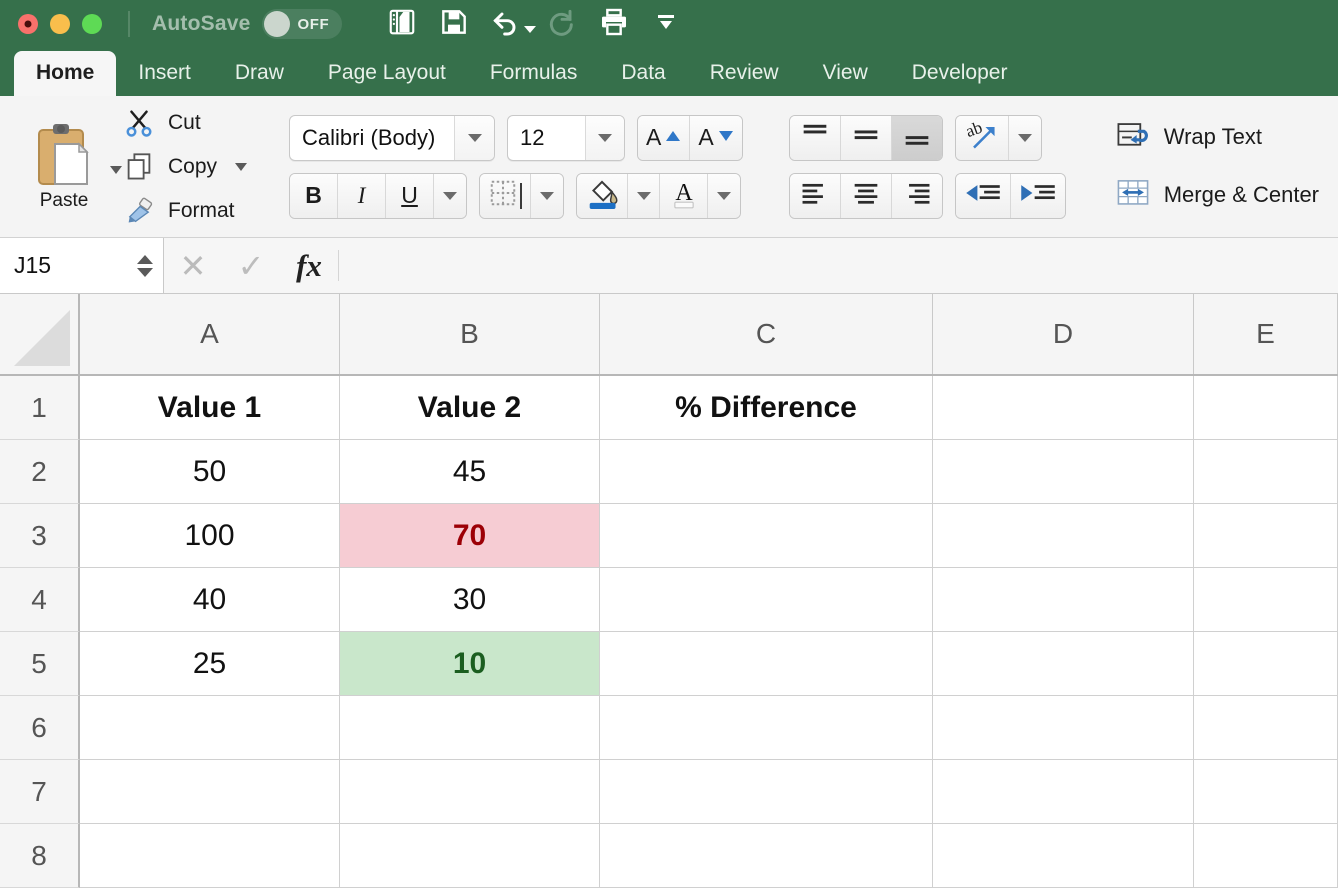 This screenshot has height=892, width=1338. I want to click on bold-button: B, so click(314, 195).